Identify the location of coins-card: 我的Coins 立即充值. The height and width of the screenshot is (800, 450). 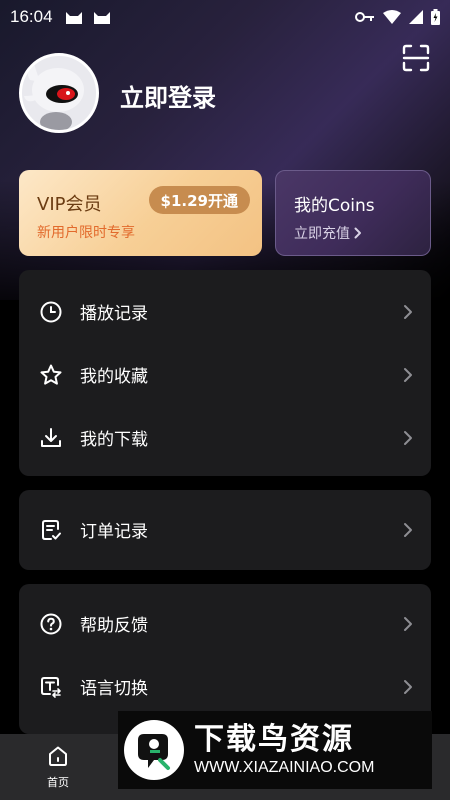
(353, 213).